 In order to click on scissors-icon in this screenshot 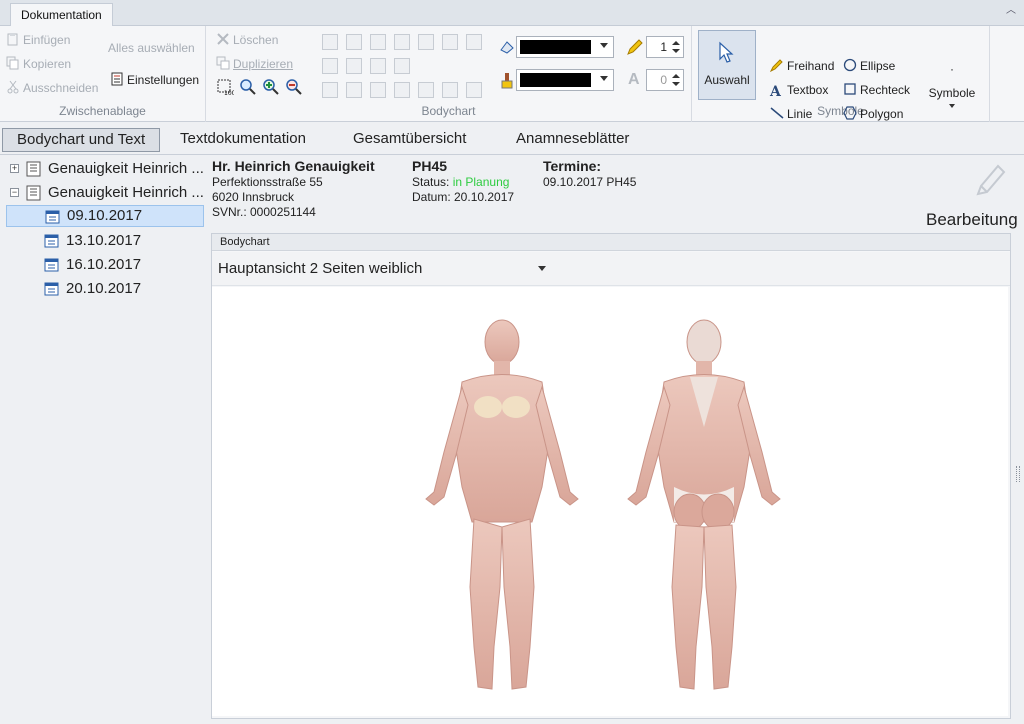, I will do `click(13, 87)`.